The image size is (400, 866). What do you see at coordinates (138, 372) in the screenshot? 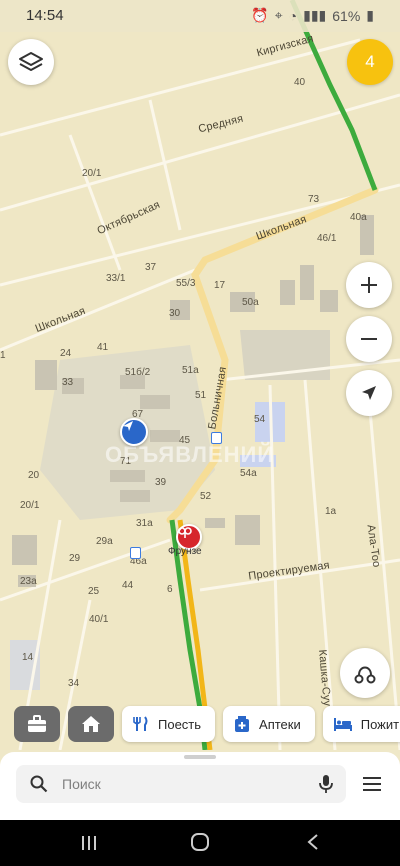
I see `house-number: 51б/2` at bounding box center [138, 372].